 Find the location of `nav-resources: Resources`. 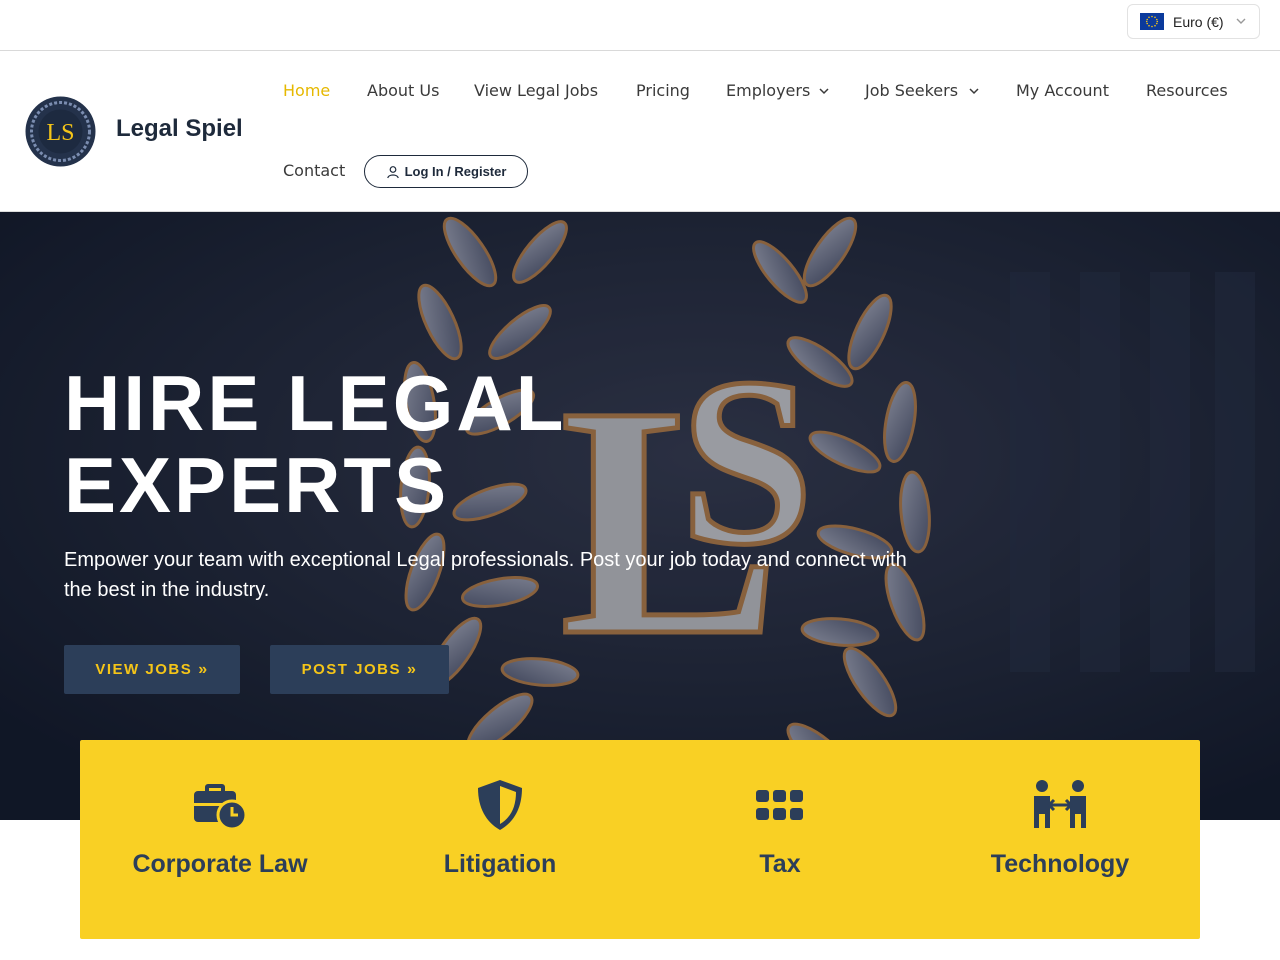

nav-resources: Resources is located at coordinates (1187, 90).